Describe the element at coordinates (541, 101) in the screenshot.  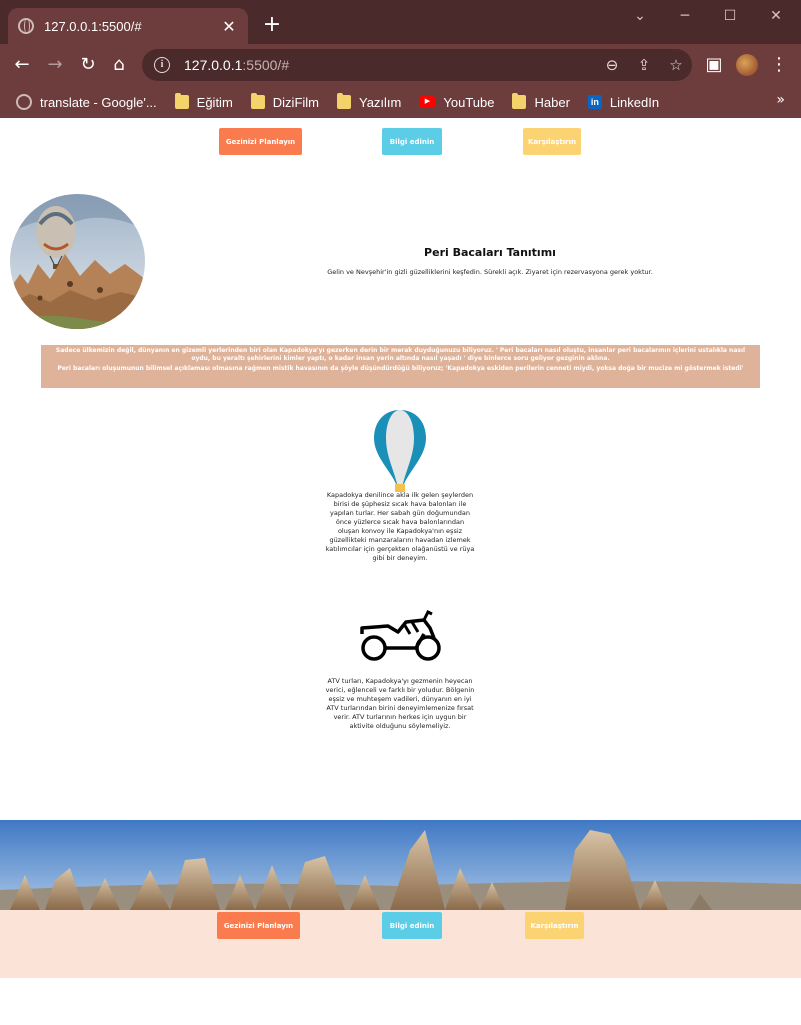
I see `bookmark-haber: Haber` at that location.